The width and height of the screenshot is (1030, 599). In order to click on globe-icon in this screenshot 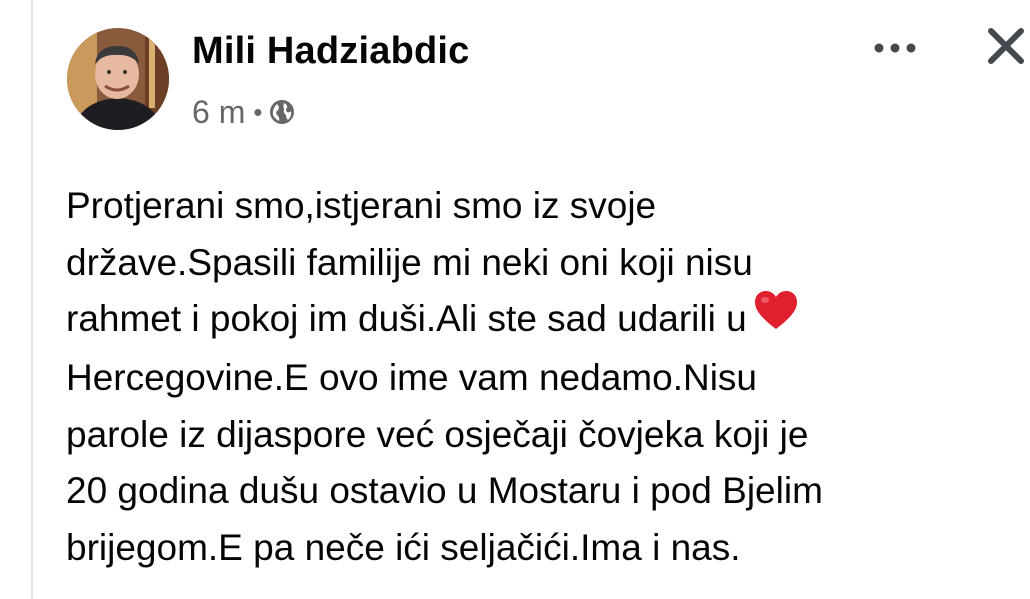, I will do `click(282, 112)`.